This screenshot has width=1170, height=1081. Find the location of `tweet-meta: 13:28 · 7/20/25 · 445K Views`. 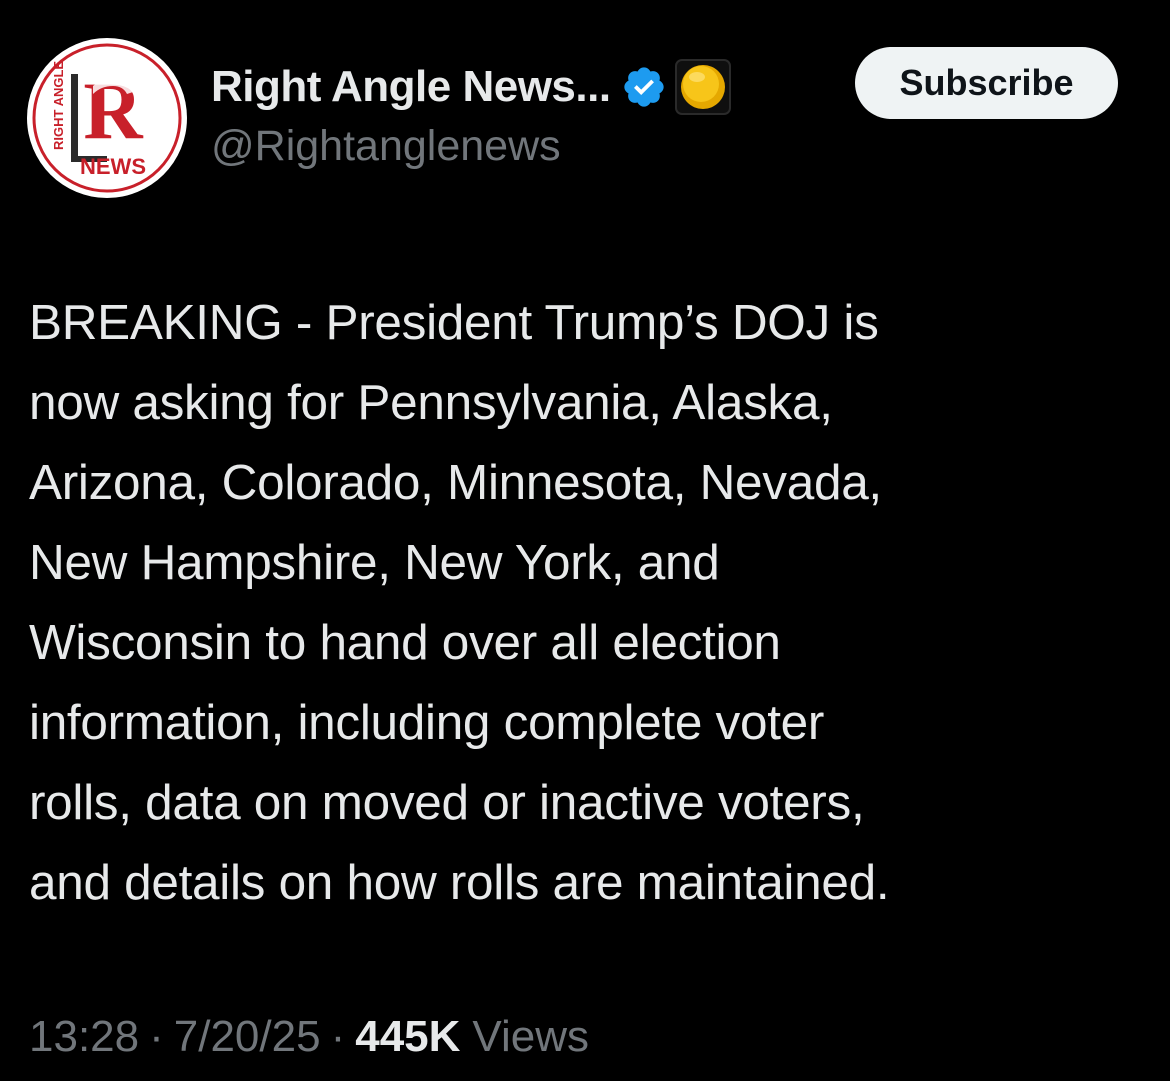

tweet-meta: 13:28 · 7/20/25 · 445K Views is located at coordinates (309, 1037).